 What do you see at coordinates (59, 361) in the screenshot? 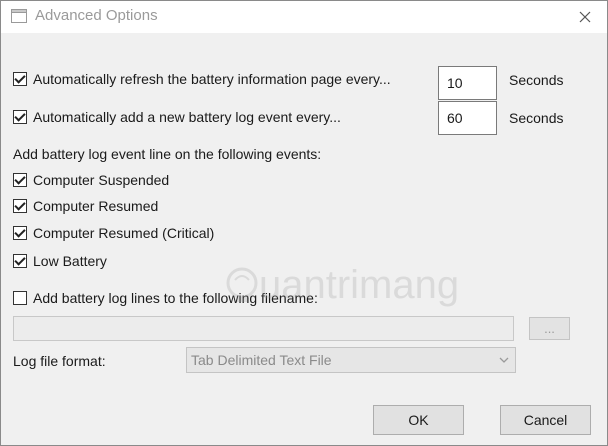
I see `log-format-label: Log file format:` at bounding box center [59, 361].